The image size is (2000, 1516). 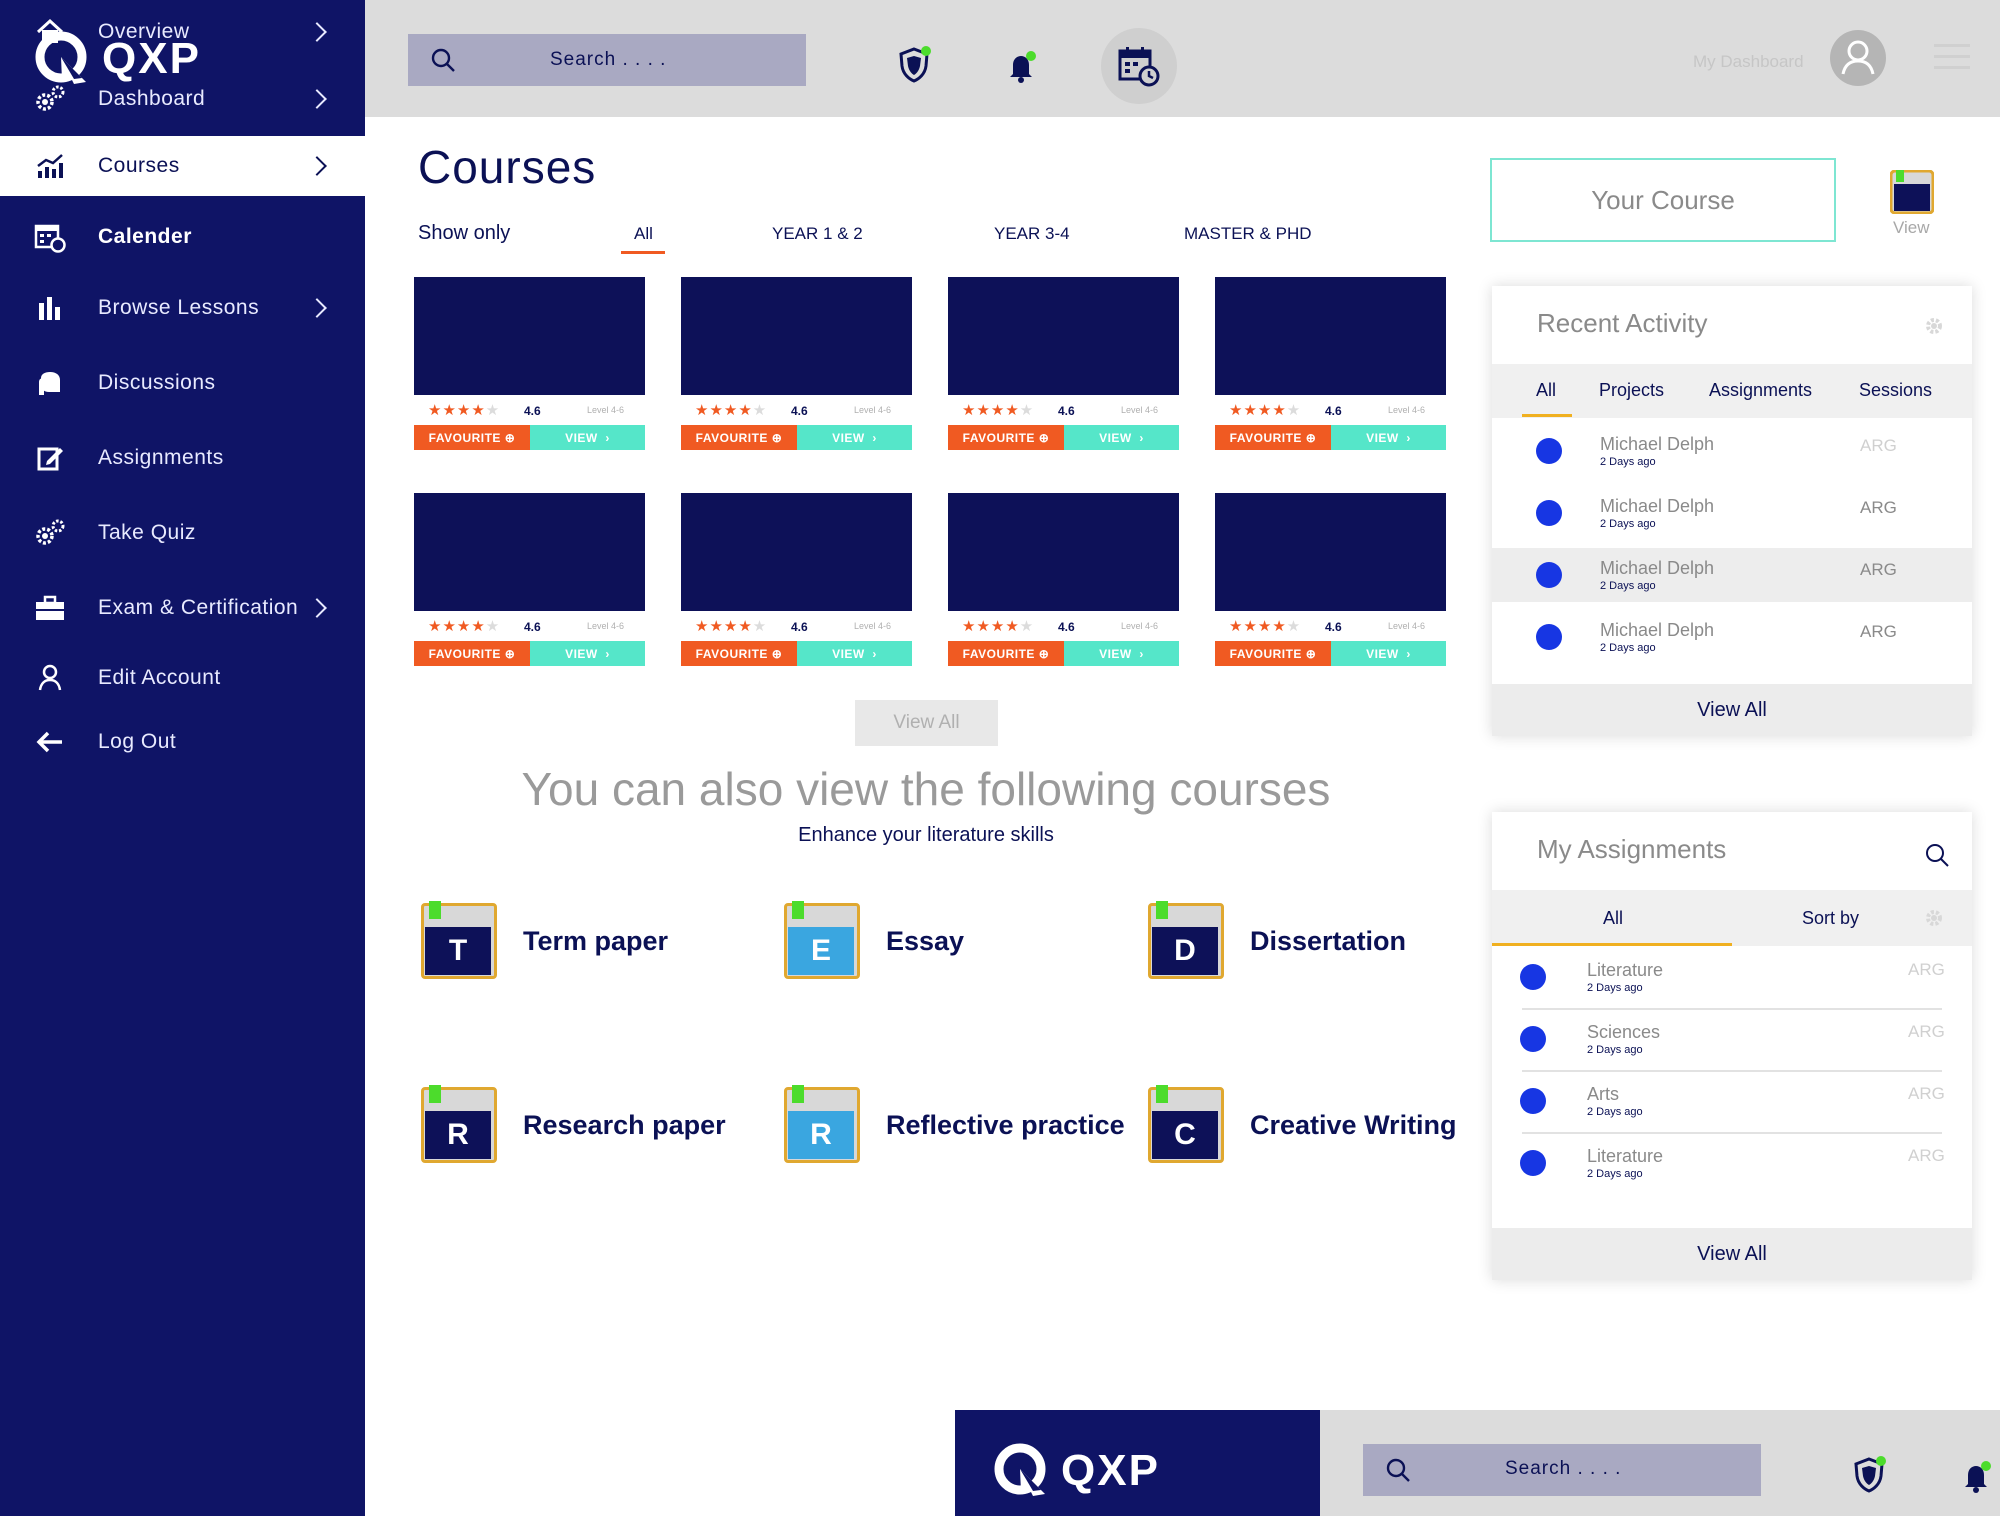 What do you see at coordinates (182, 742) in the screenshot?
I see `sidebar-item-log-out: Log Out` at bounding box center [182, 742].